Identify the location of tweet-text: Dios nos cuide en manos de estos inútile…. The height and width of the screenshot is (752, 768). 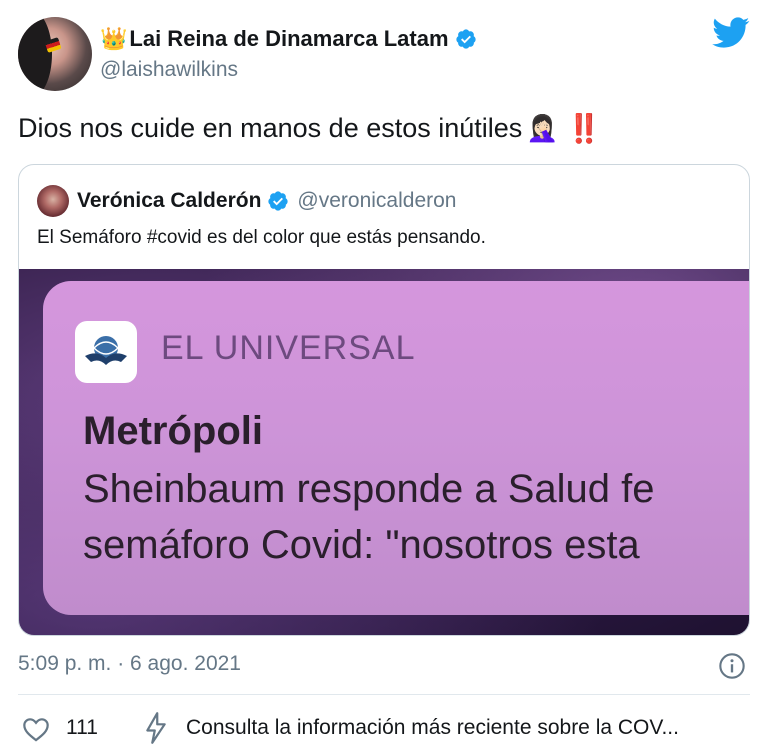
(310, 128).